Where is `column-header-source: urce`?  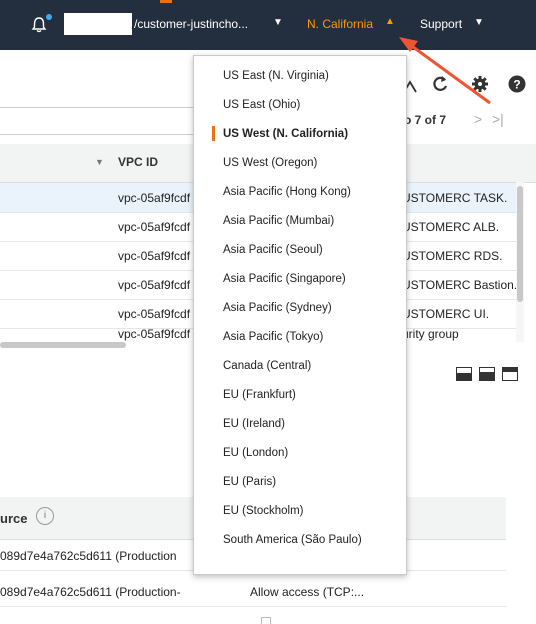
column-header-source: urce is located at coordinates (14, 518).